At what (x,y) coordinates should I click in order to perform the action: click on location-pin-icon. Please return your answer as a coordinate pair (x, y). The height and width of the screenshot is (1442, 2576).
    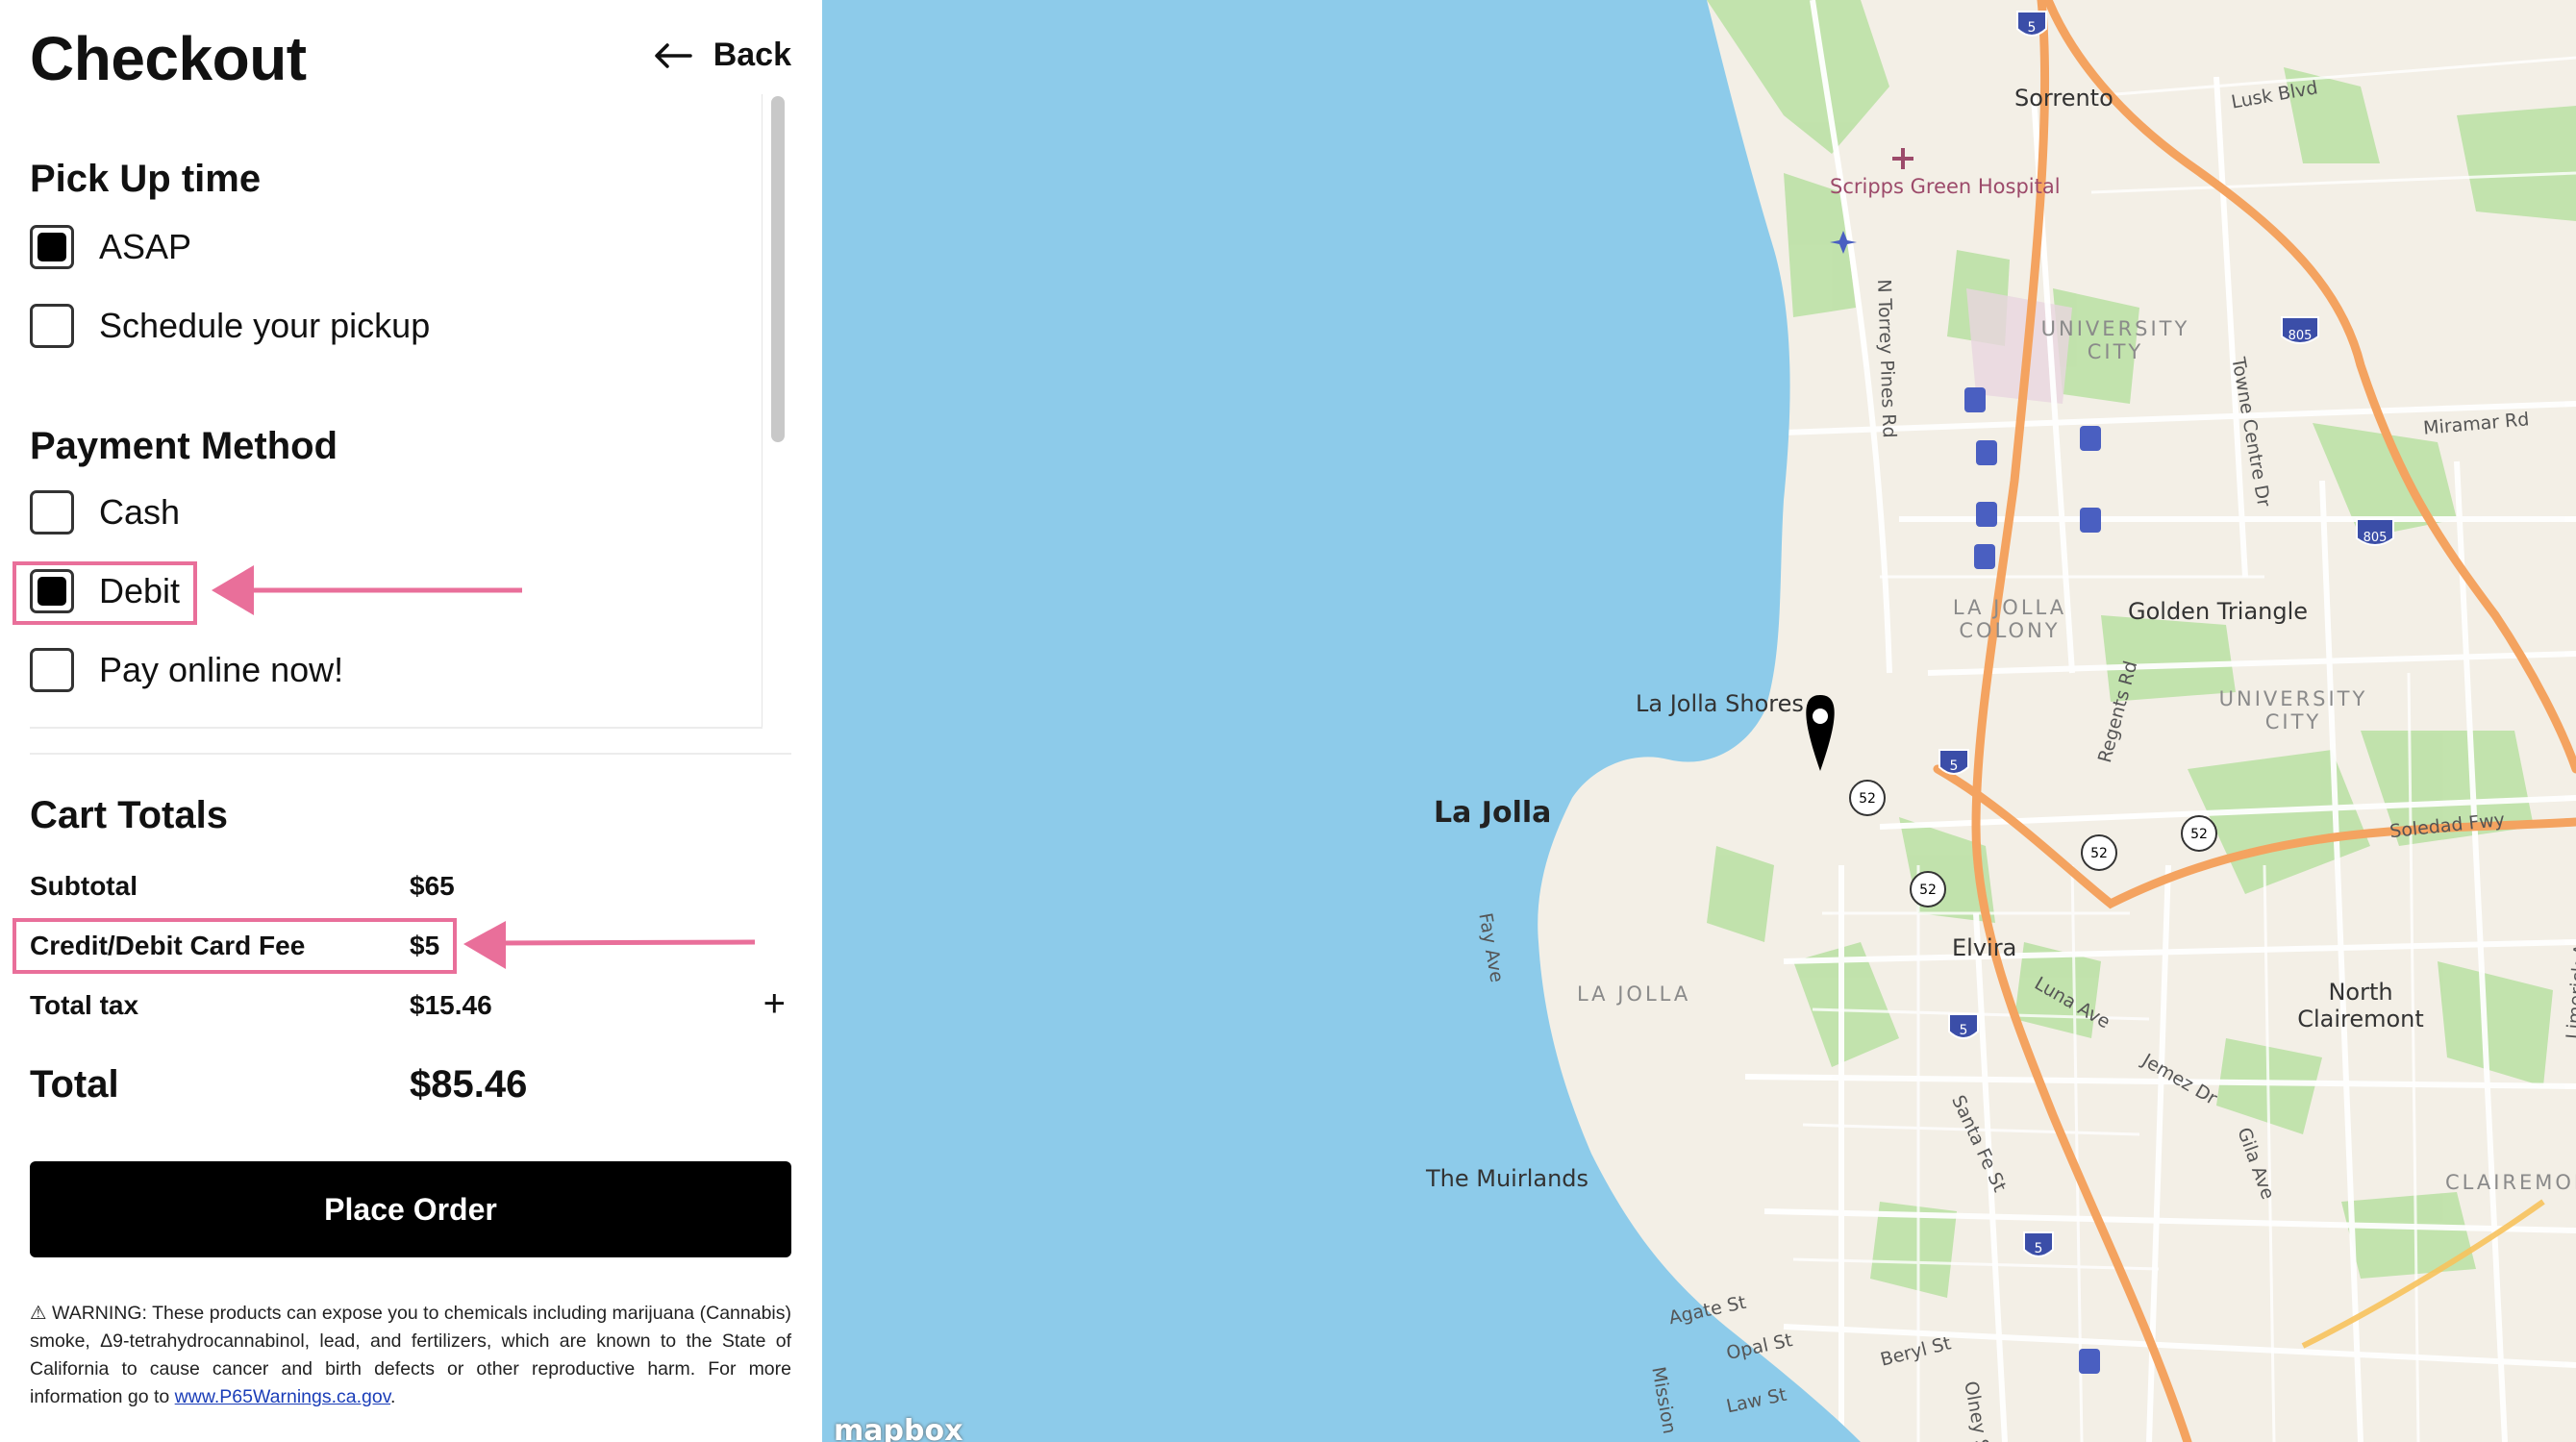
    Looking at the image, I should click on (1820, 733).